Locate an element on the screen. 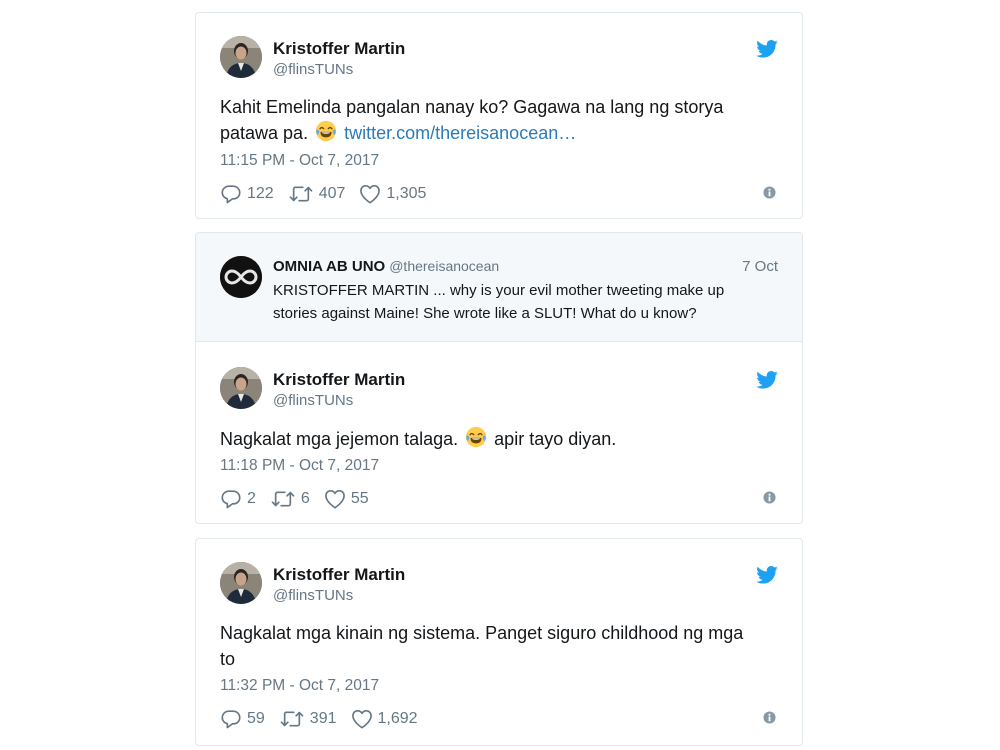  retweet-count: 407 is located at coordinates (332, 193).